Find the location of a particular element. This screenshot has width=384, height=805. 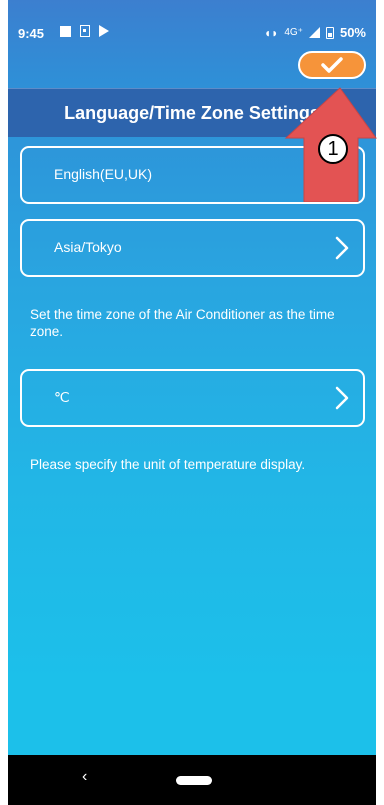

network-type: 4G⁺ is located at coordinates (293, 32).